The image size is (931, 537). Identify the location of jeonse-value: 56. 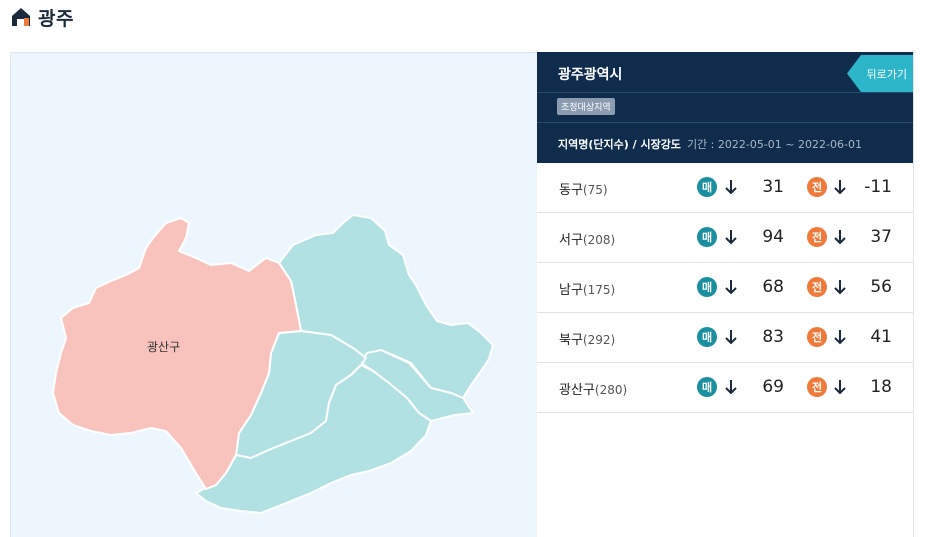
(881, 287).